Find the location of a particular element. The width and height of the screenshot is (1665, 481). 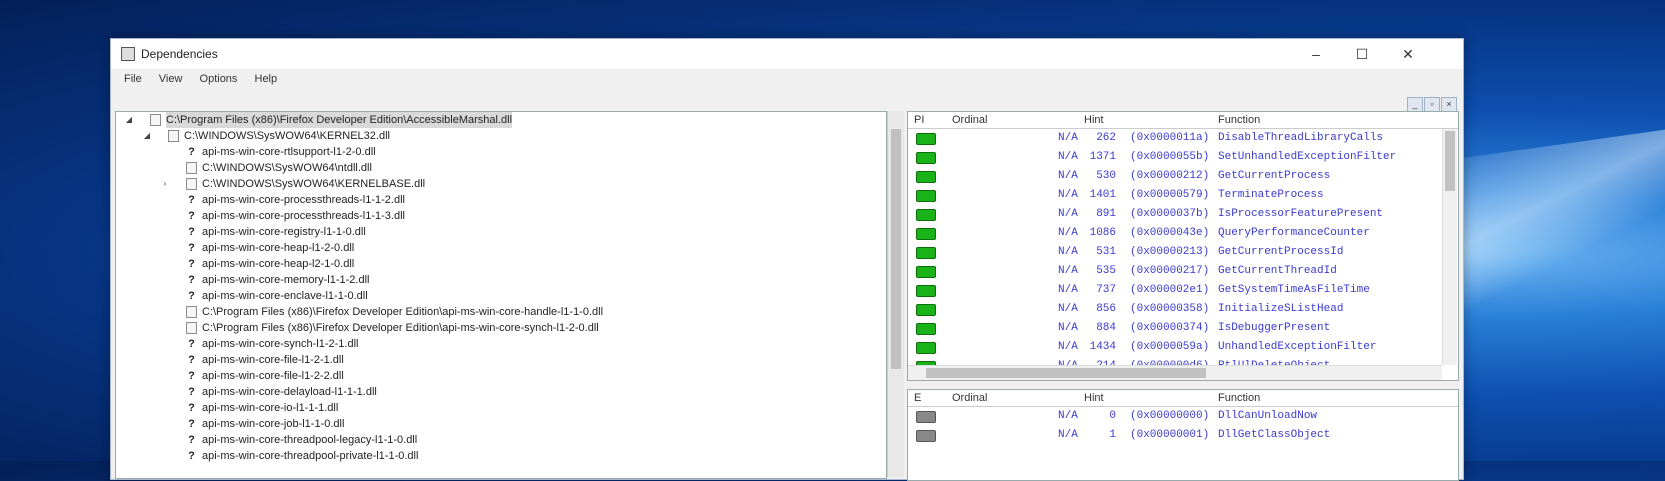

imports-header: PI Ordinal Hint Function is located at coordinates (1183, 120).